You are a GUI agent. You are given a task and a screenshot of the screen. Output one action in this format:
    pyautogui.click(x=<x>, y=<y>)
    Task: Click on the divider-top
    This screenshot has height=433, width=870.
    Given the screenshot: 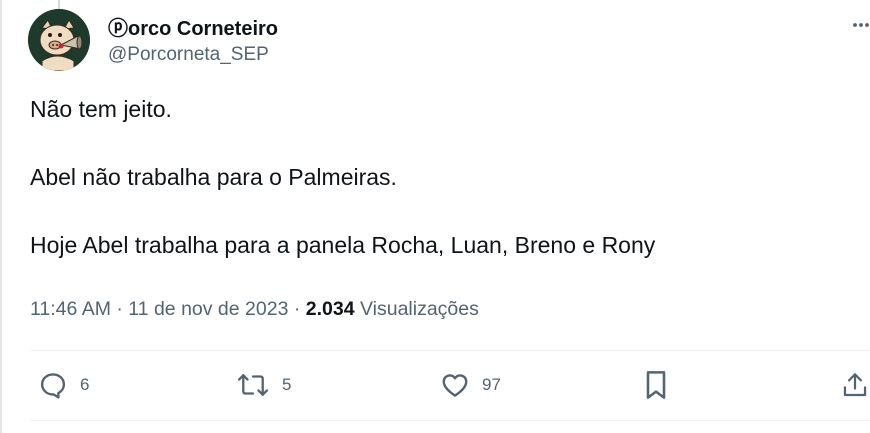 What is the action you would take?
    pyautogui.click(x=450, y=350)
    